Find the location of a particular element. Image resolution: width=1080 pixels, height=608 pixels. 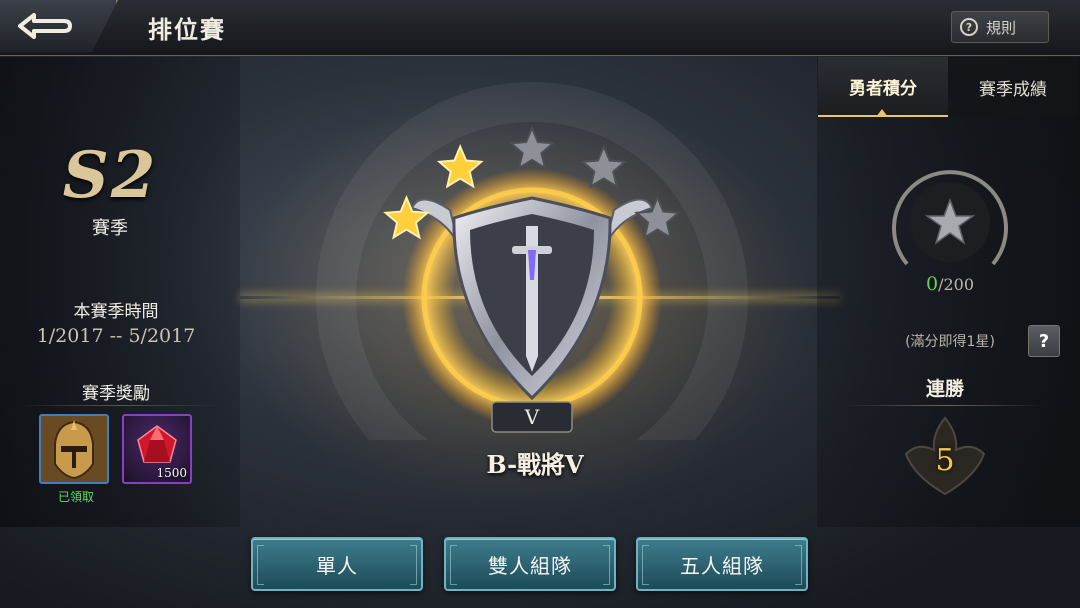

reward-hero-skin is located at coordinates (74, 449).